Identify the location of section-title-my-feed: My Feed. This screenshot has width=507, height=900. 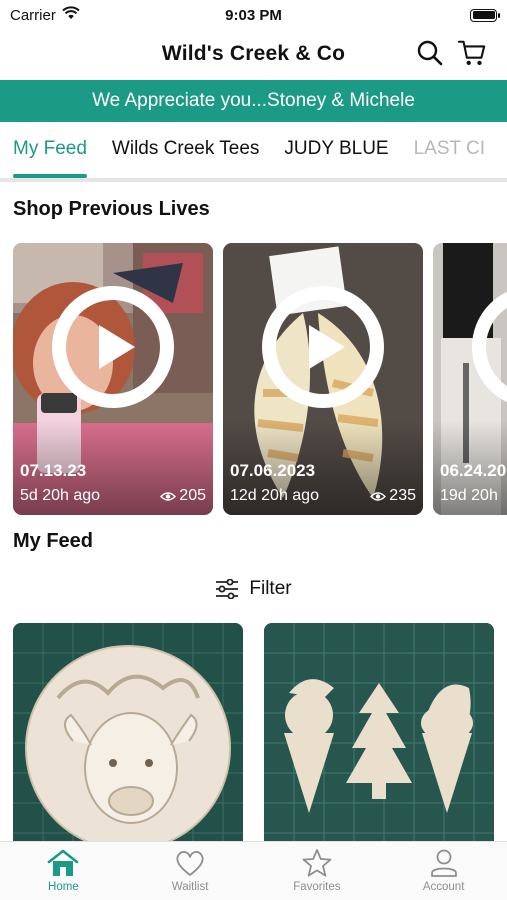
(53, 541).